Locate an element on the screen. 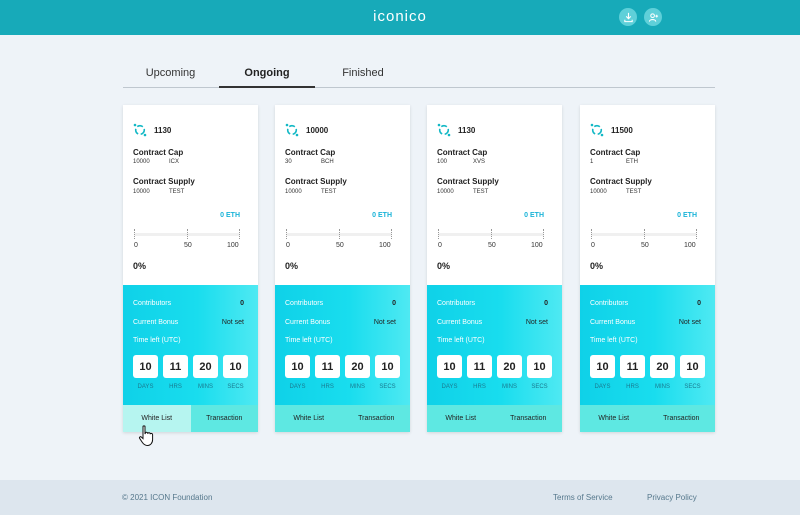 Image resolution: width=800 pixels, height=515 pixels. cap-value: 30 is located at coordinates (288, 162).